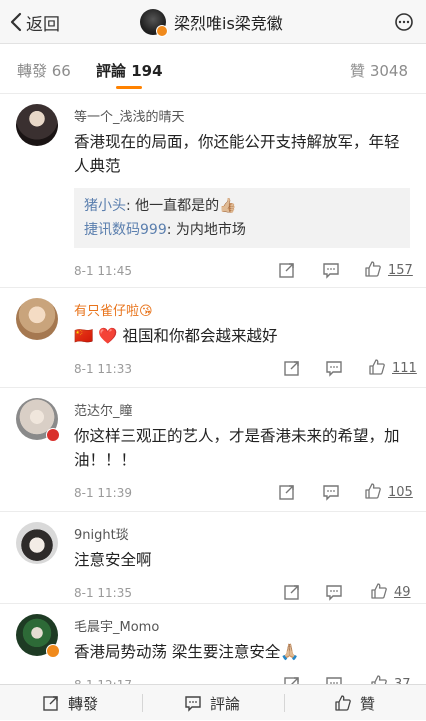 The image size is (426, 721). I want to click on page-title: 梁烈唯is梁竞徽, so click(228, 23).